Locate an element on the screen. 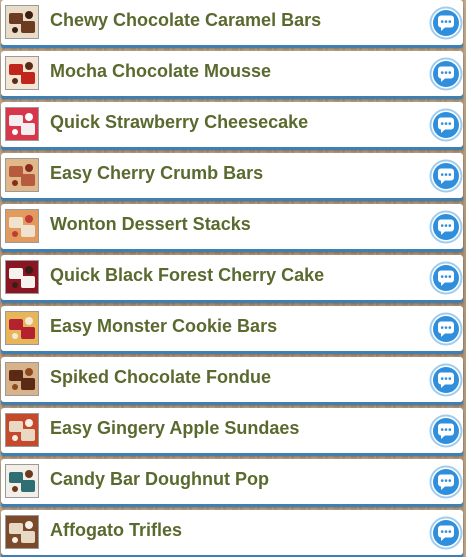 The image size is (466, 557). recipe-row: Chewy Chocolate Caramel Bars is located at coordinates (232, 22).